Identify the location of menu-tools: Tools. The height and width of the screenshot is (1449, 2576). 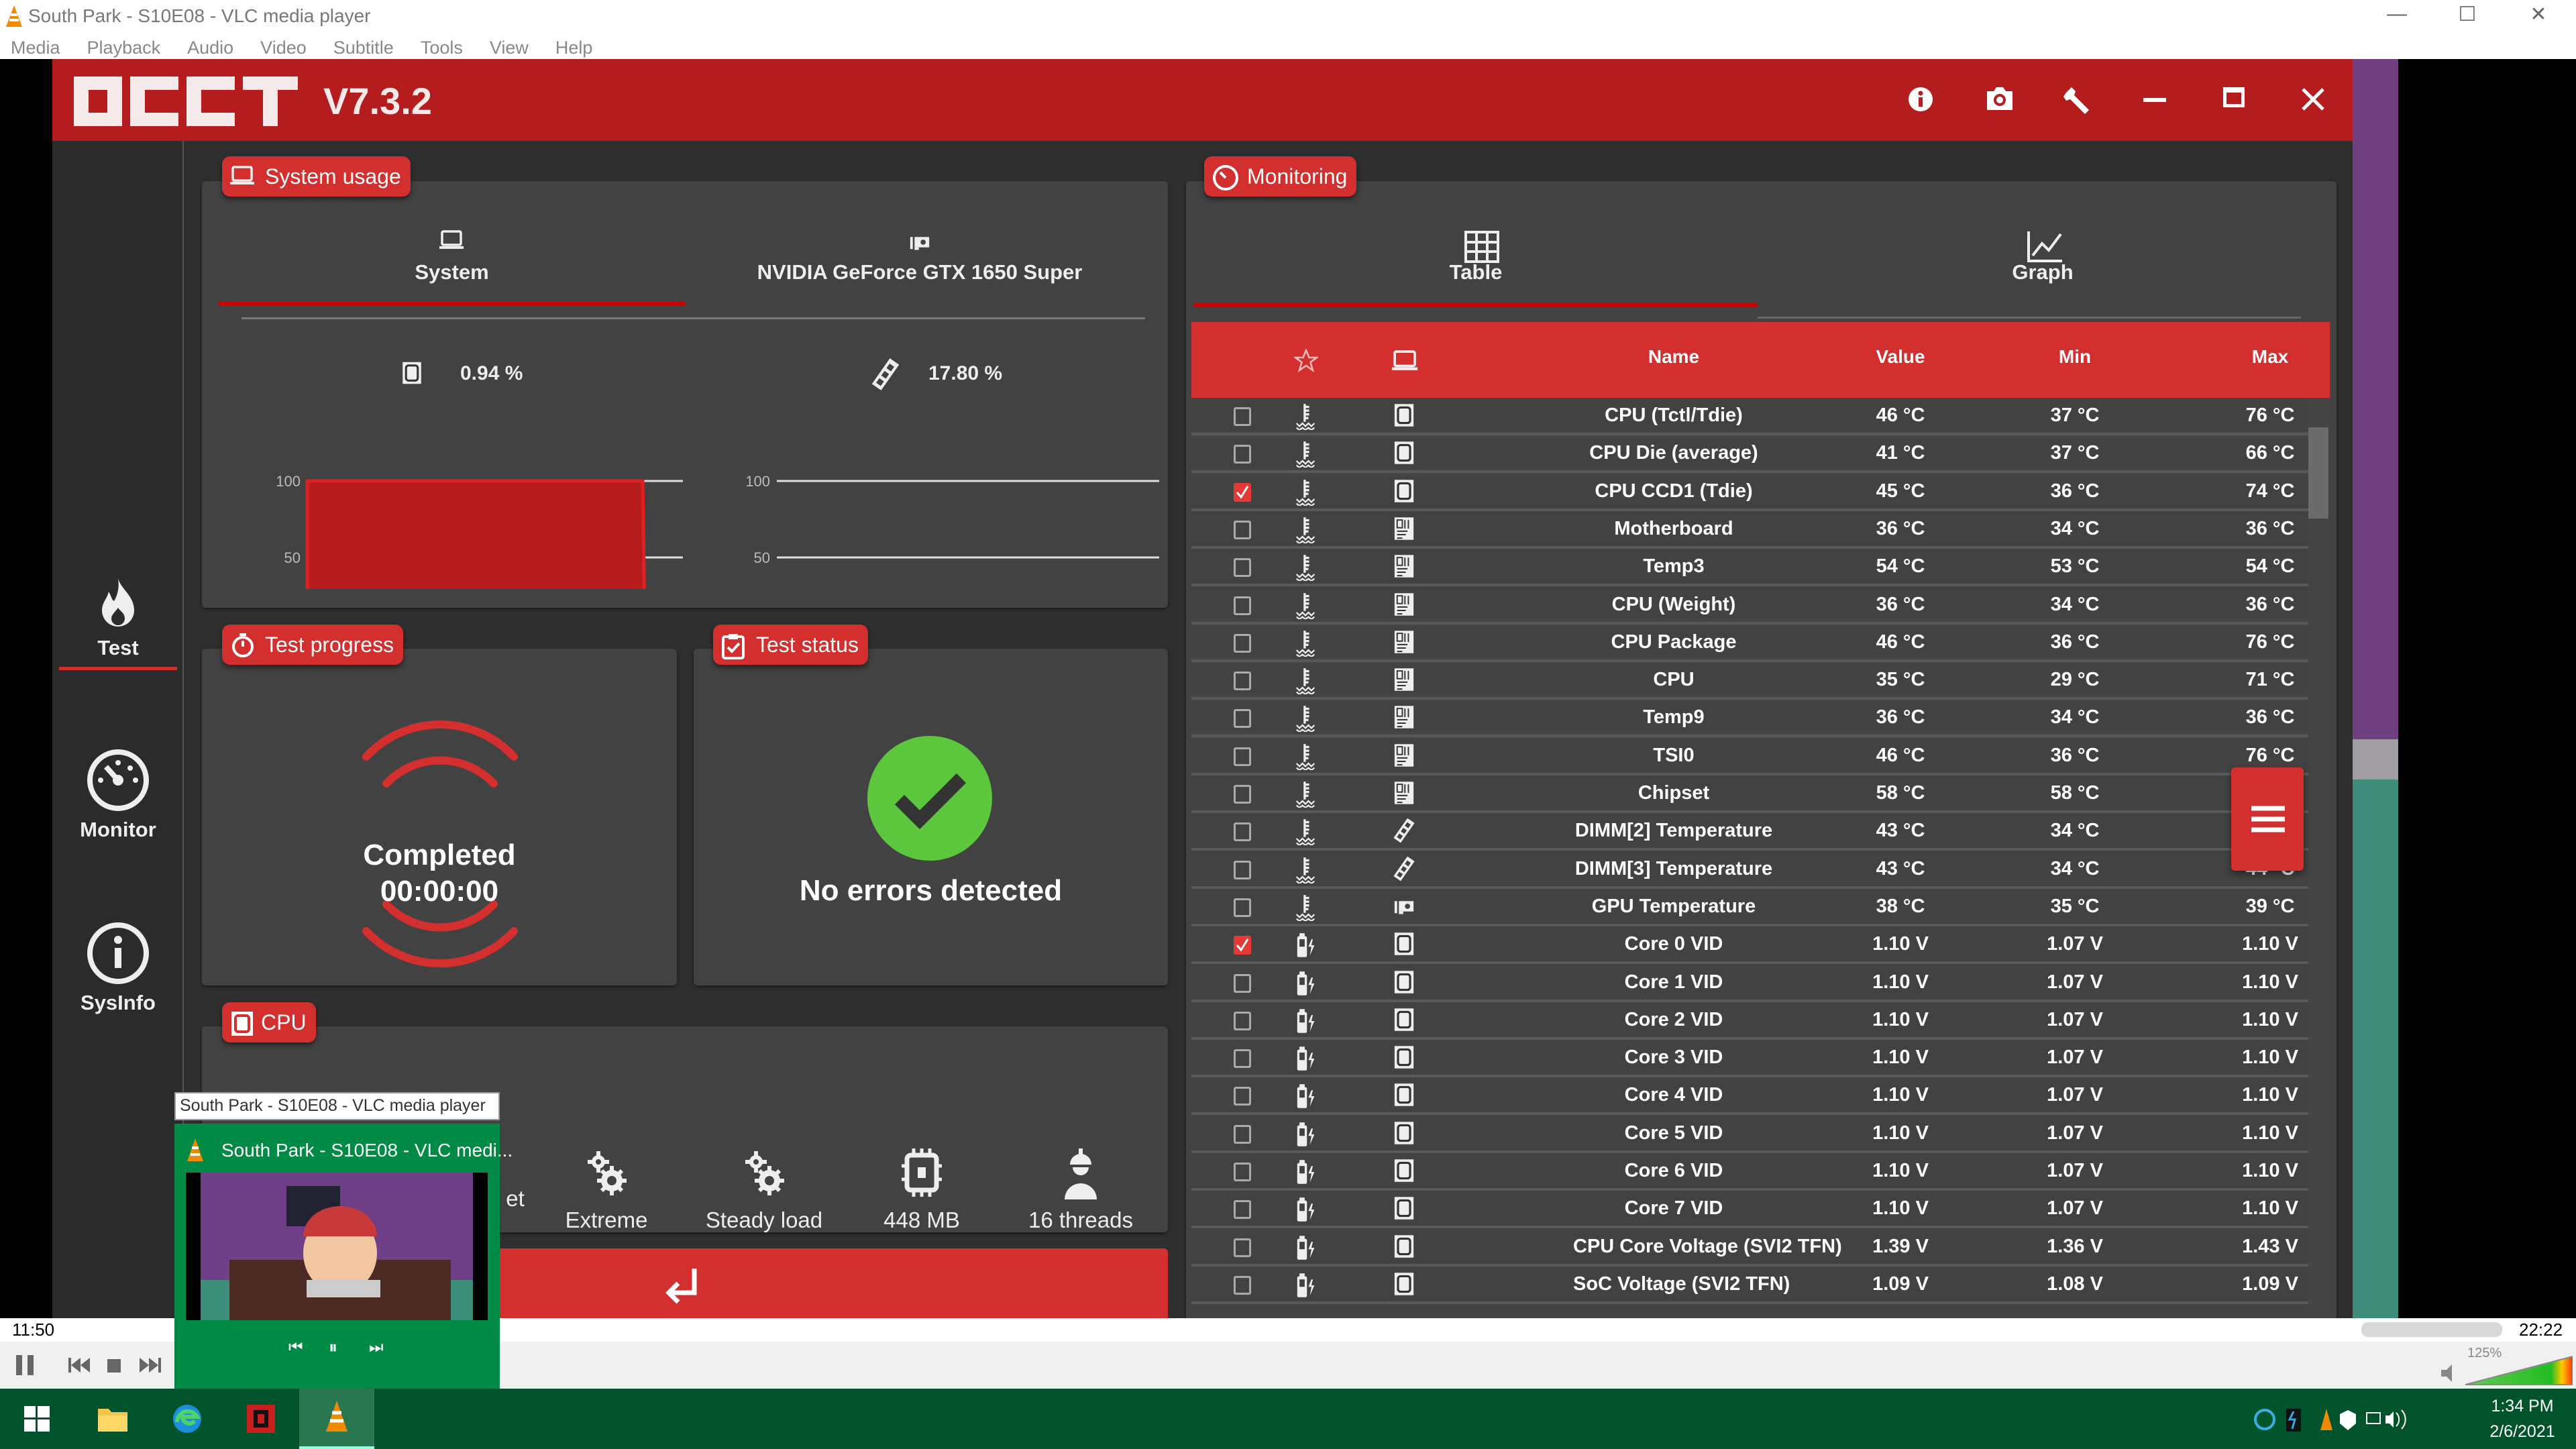
(442, 48).